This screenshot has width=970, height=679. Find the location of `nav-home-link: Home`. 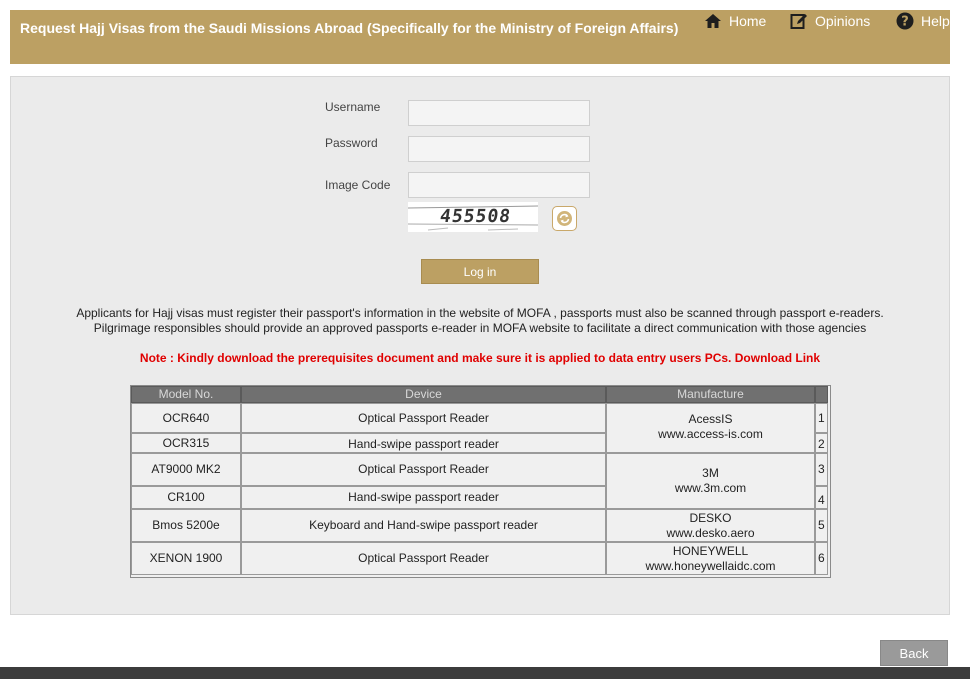

nav-home-link: Home is located at coordinates (735, 21).